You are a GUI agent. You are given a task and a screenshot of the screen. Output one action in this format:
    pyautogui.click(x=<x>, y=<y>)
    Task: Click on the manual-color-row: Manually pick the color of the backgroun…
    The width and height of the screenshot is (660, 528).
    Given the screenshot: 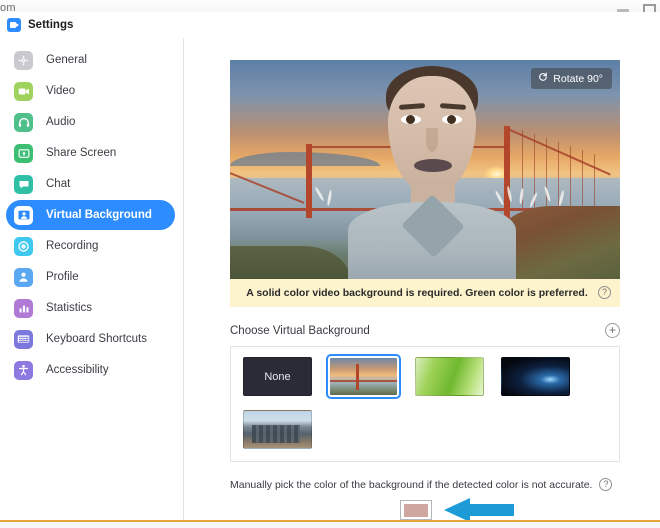 What is the action you would take?
    pyautogui.click(x=425, y=484)
    